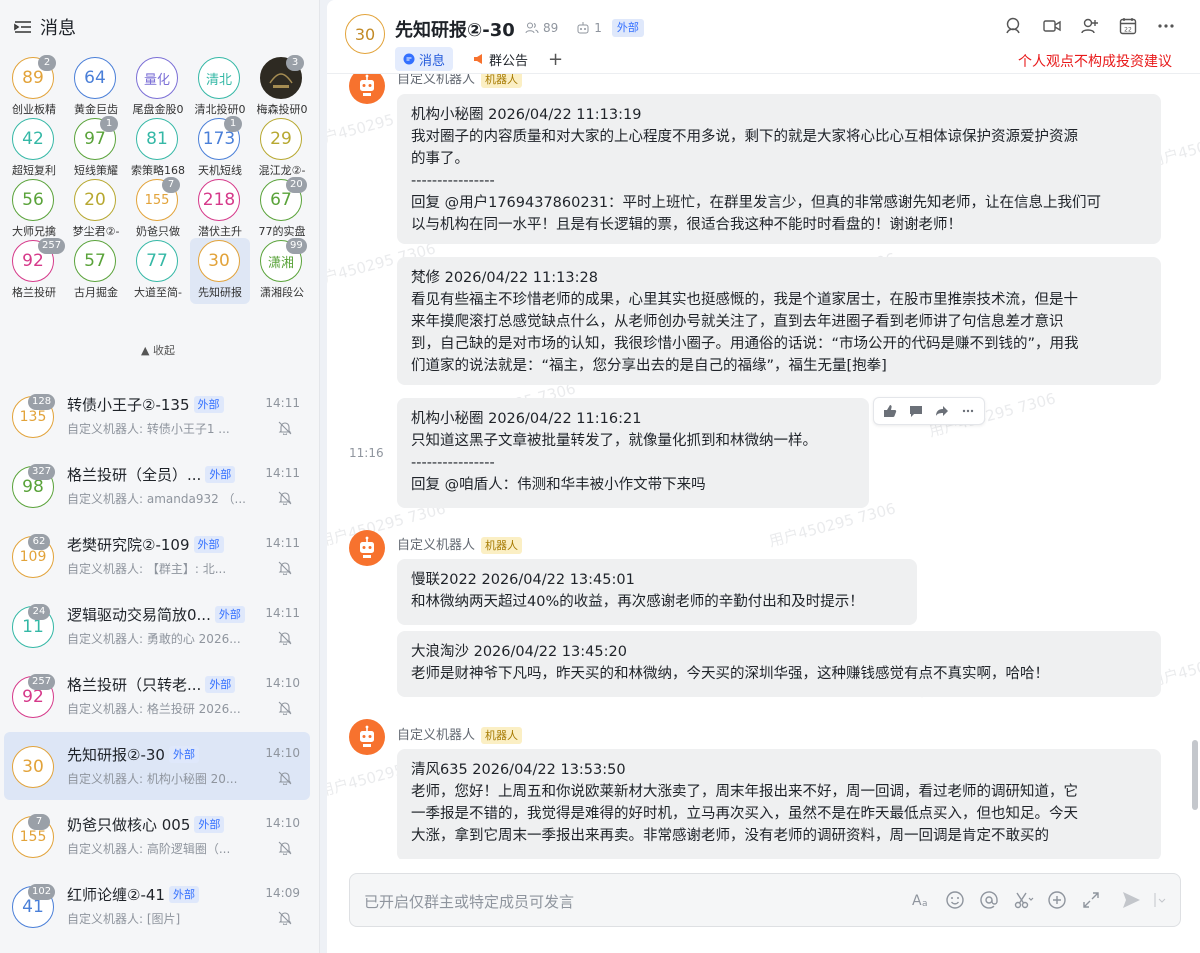 The width and height of the screenshot is (1200, 953). What do you see at coordinates (1160, 900) in the screenshot?
I see `send-options-icon` at bounding box center [1160, 900].